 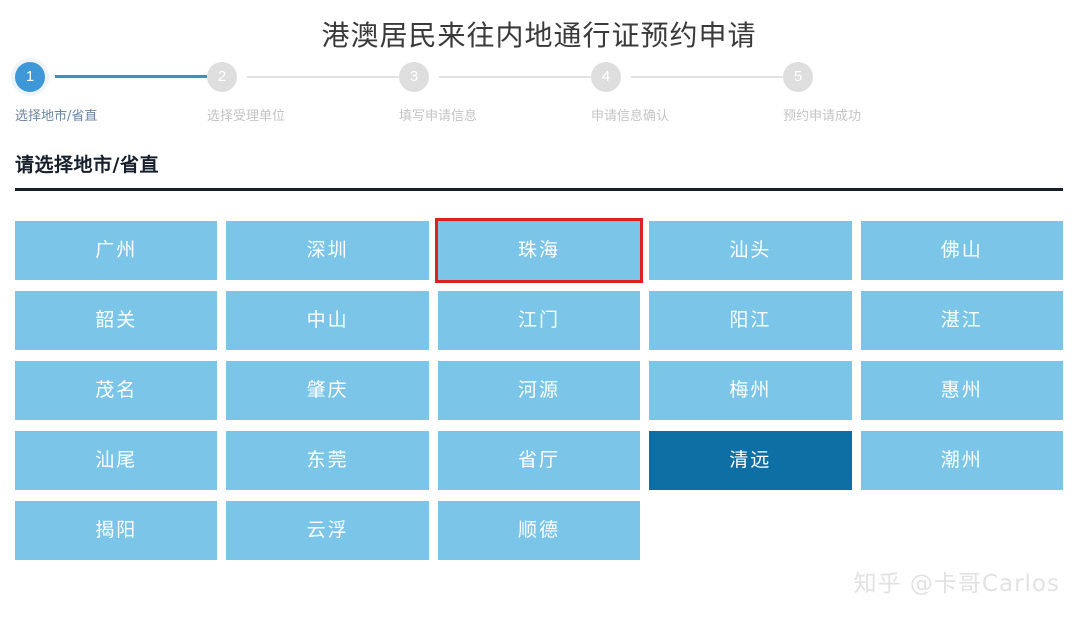 I want to click on section-divider, so click(x=539, y=189).